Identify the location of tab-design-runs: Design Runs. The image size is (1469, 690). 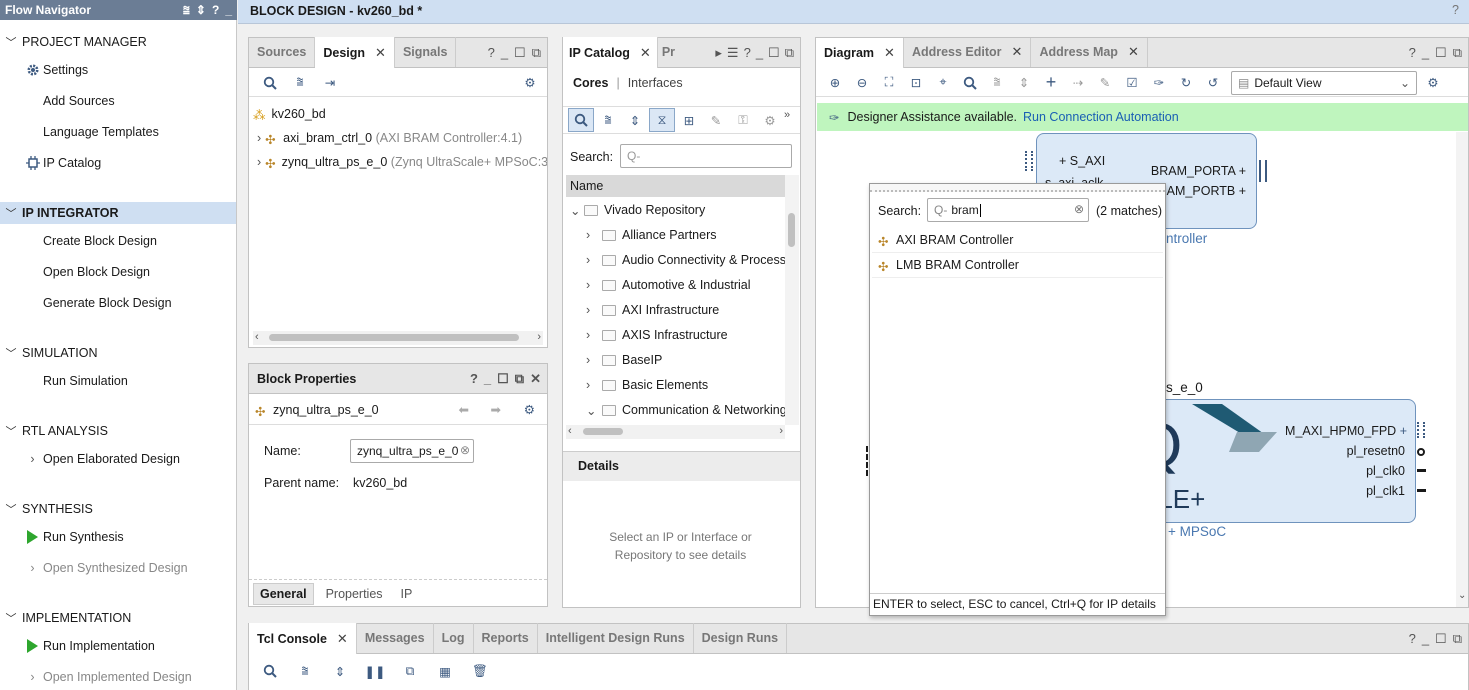
(741, 638).